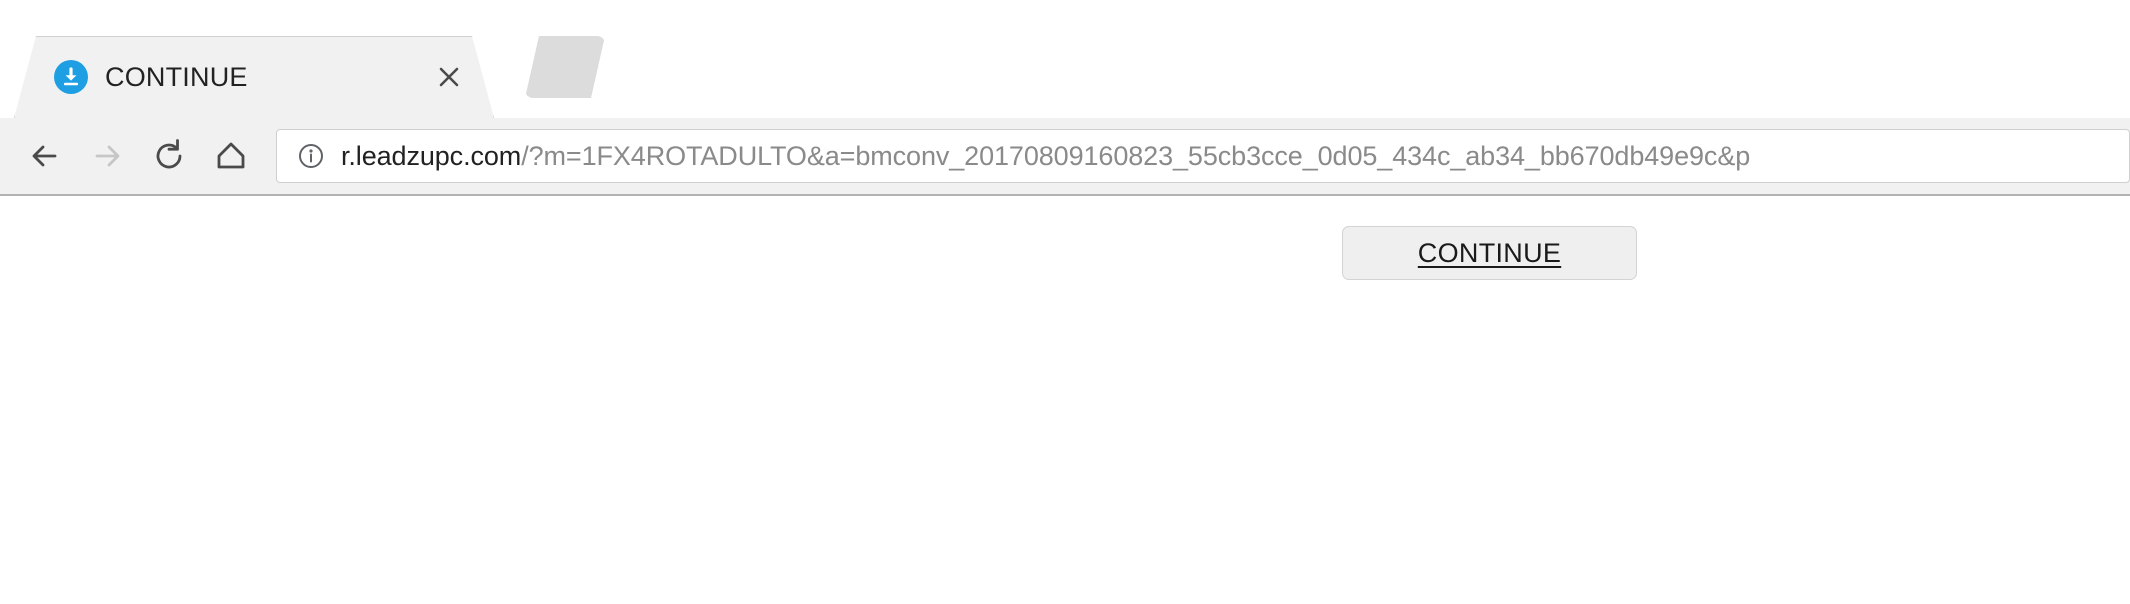 The image size is (2130, 604). What do you see at coordinates (231, 156) in the screenshot?
I see `home-icon` at bounding box center [231, 156].